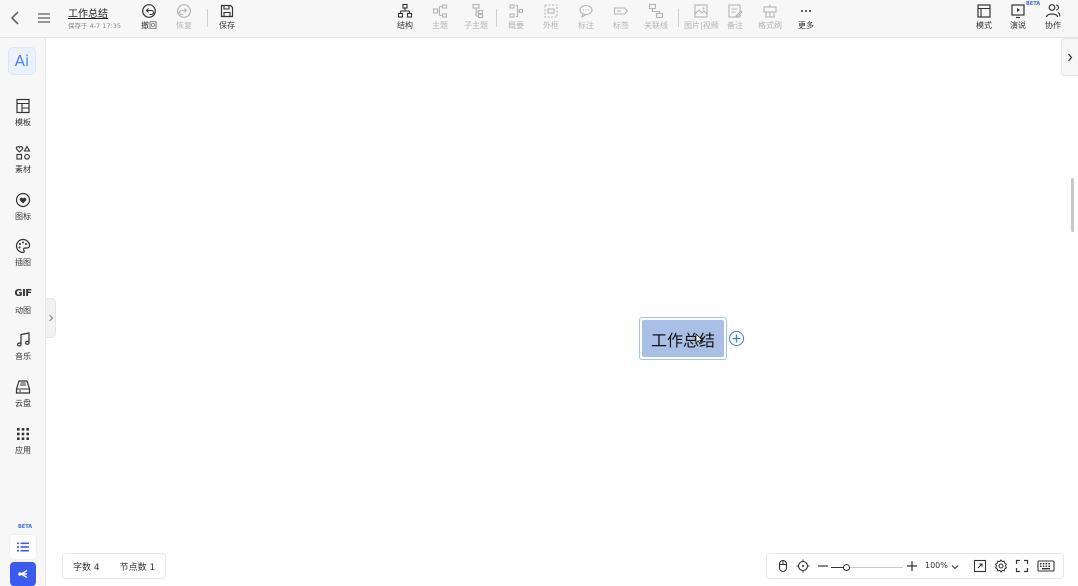  Describe the element at coordinates (701, 11) in the screenshot. I see `image-video-icon` at that location.